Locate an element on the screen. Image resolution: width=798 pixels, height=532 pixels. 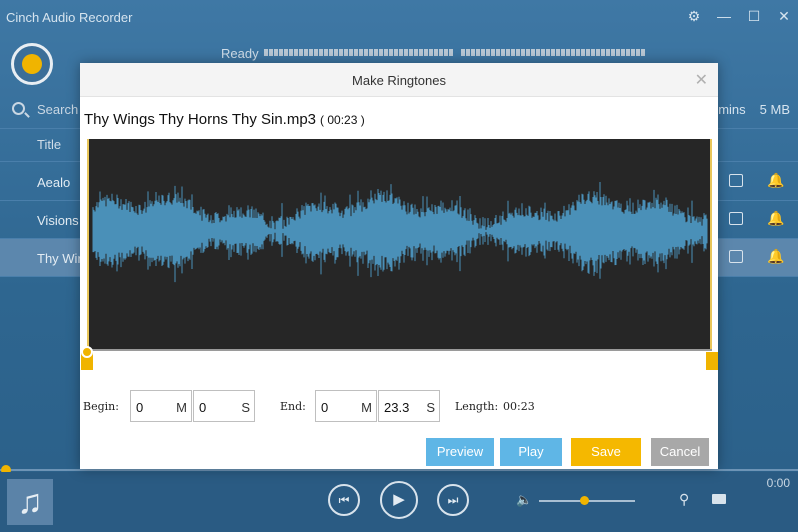
status-text: Ready is located at coordinates (240, 53).